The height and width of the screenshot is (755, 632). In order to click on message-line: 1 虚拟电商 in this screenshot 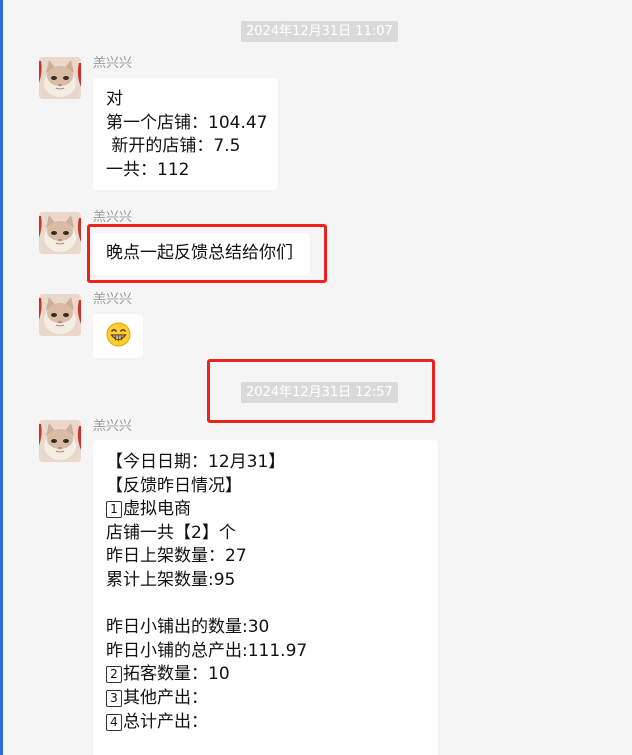, I will do `click(272, 510)`.